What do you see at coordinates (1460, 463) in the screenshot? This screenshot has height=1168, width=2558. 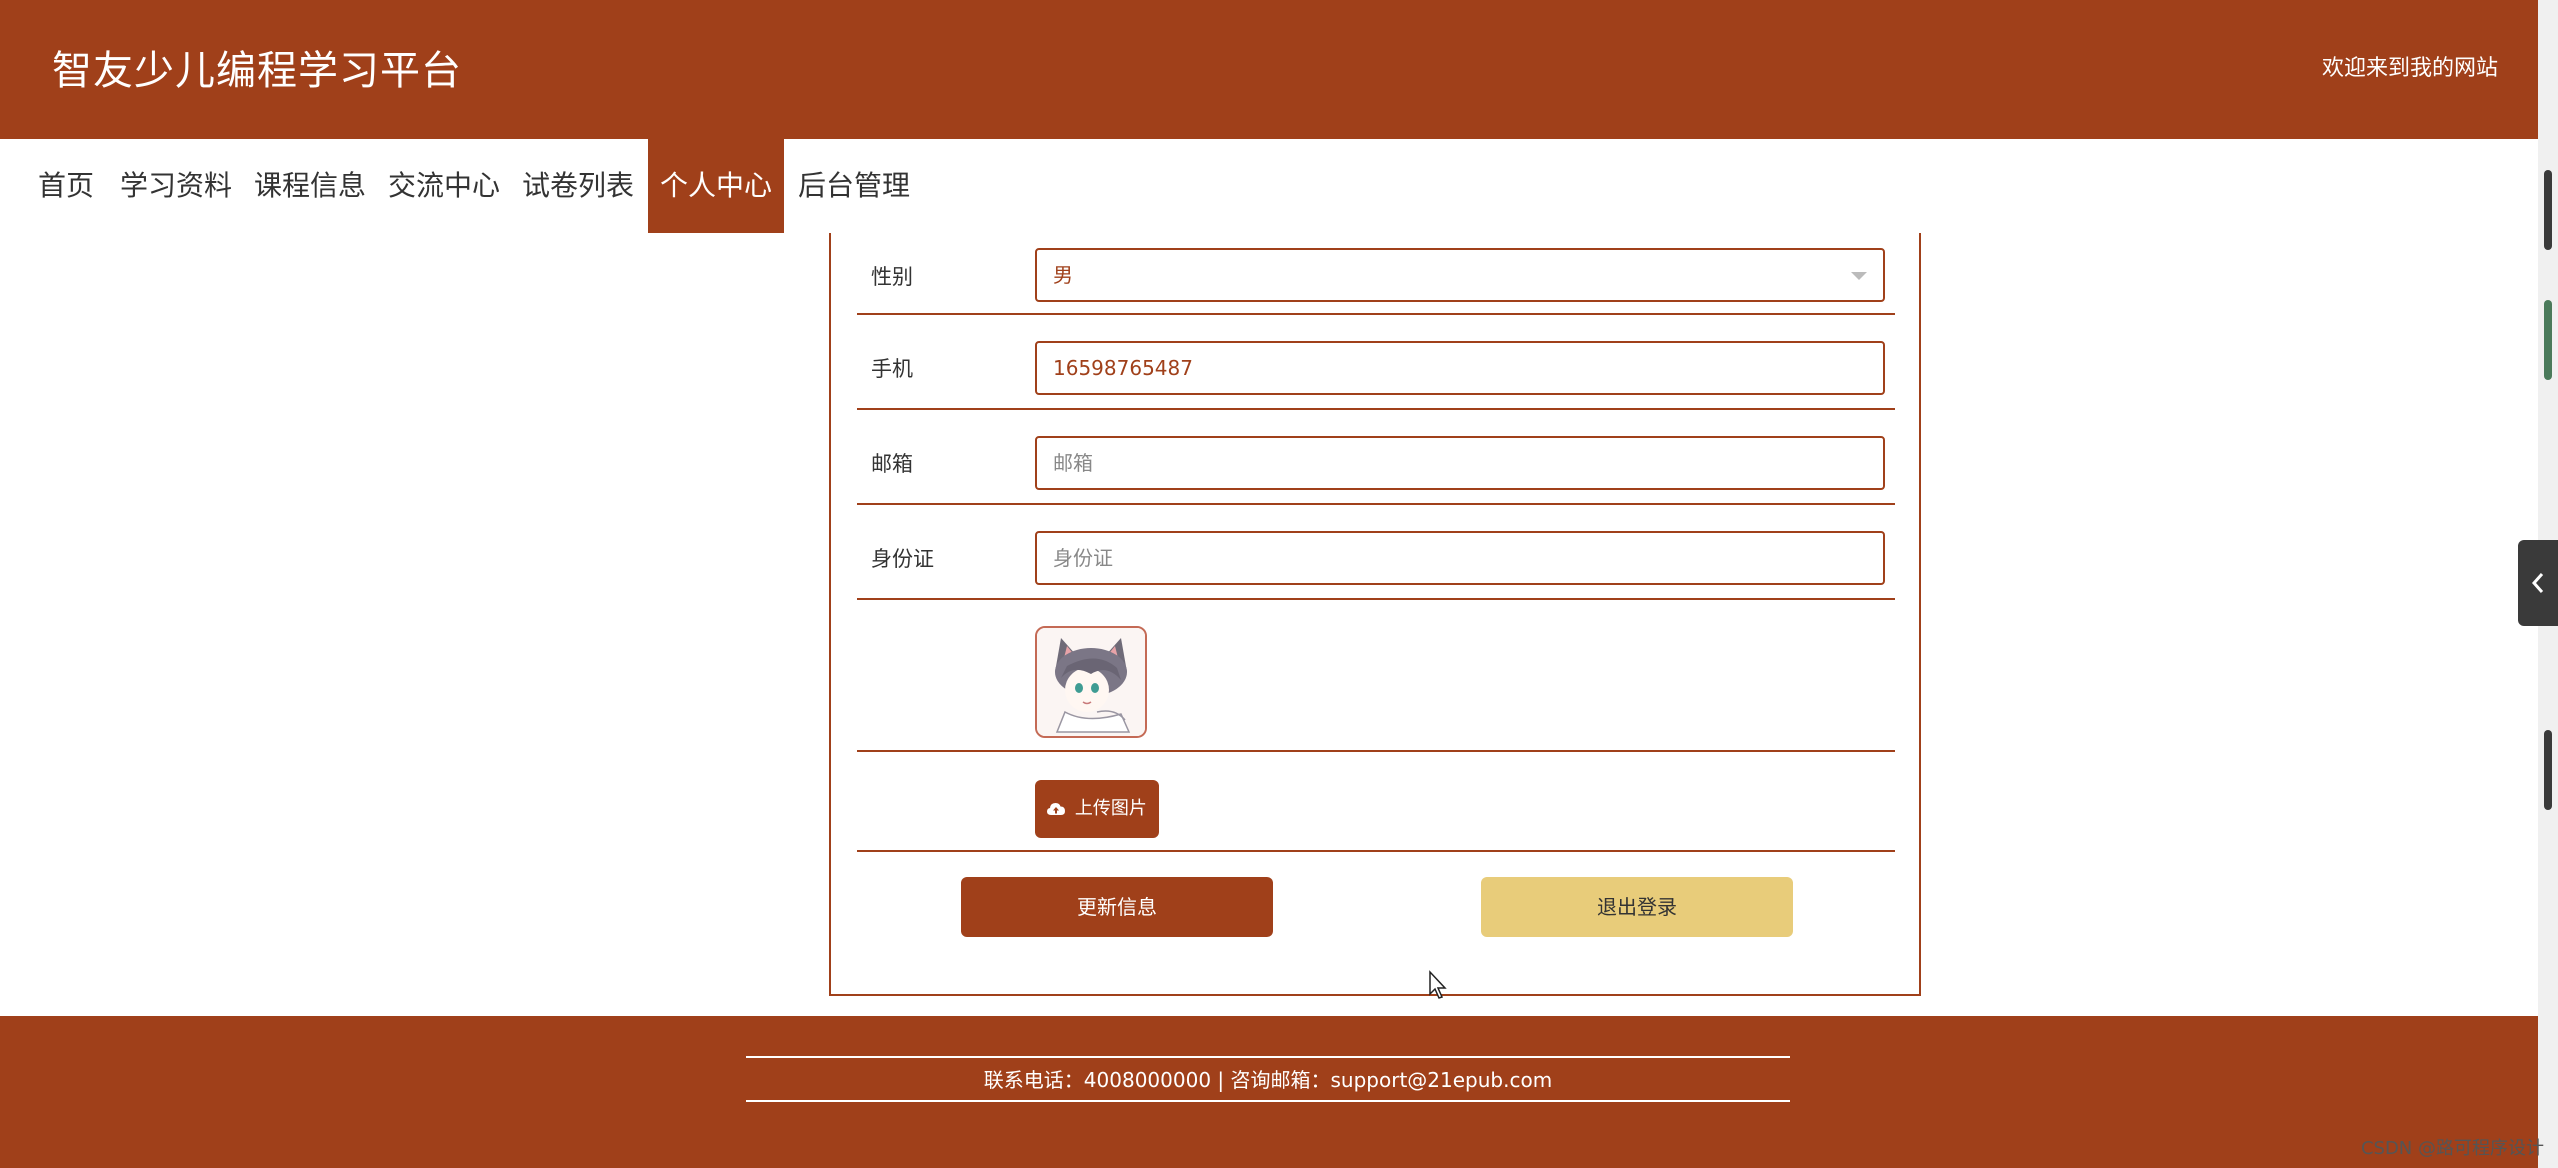 I see `email-input: 邮箱` at bounding box center [1460, 463].